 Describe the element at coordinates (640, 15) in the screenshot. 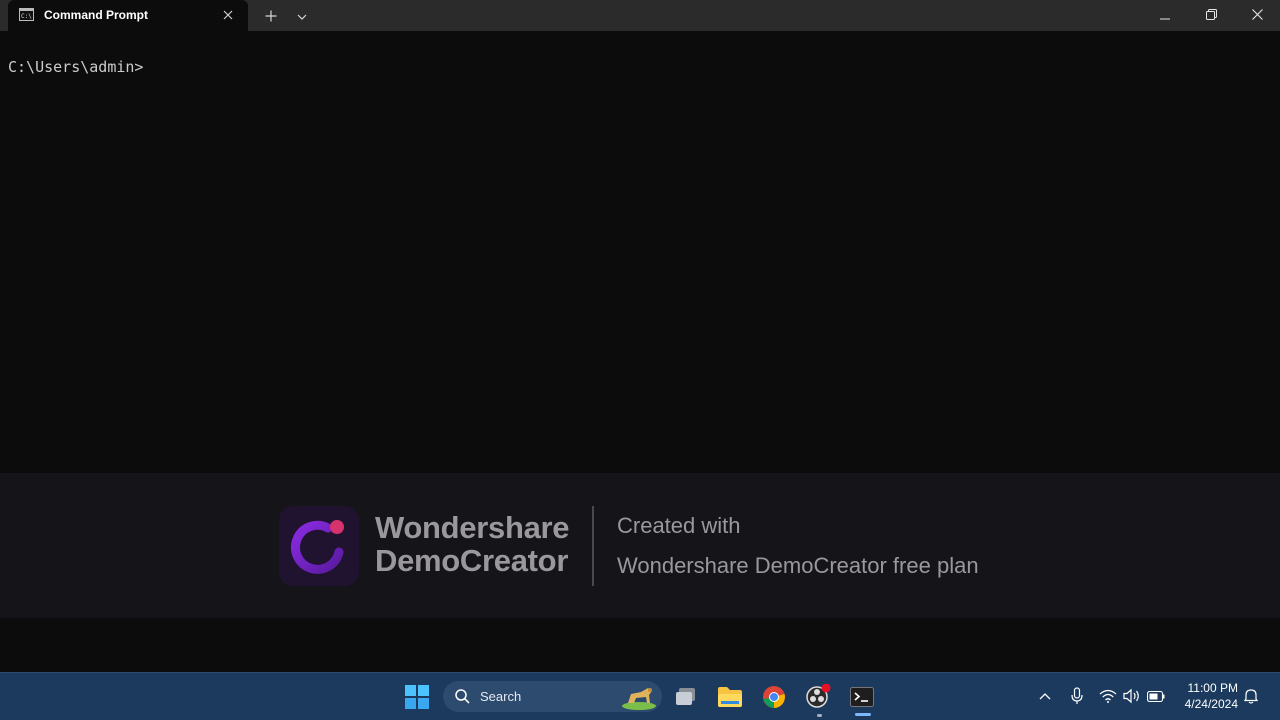

I see `title-bar: C:\ Command Prompt` at that location.